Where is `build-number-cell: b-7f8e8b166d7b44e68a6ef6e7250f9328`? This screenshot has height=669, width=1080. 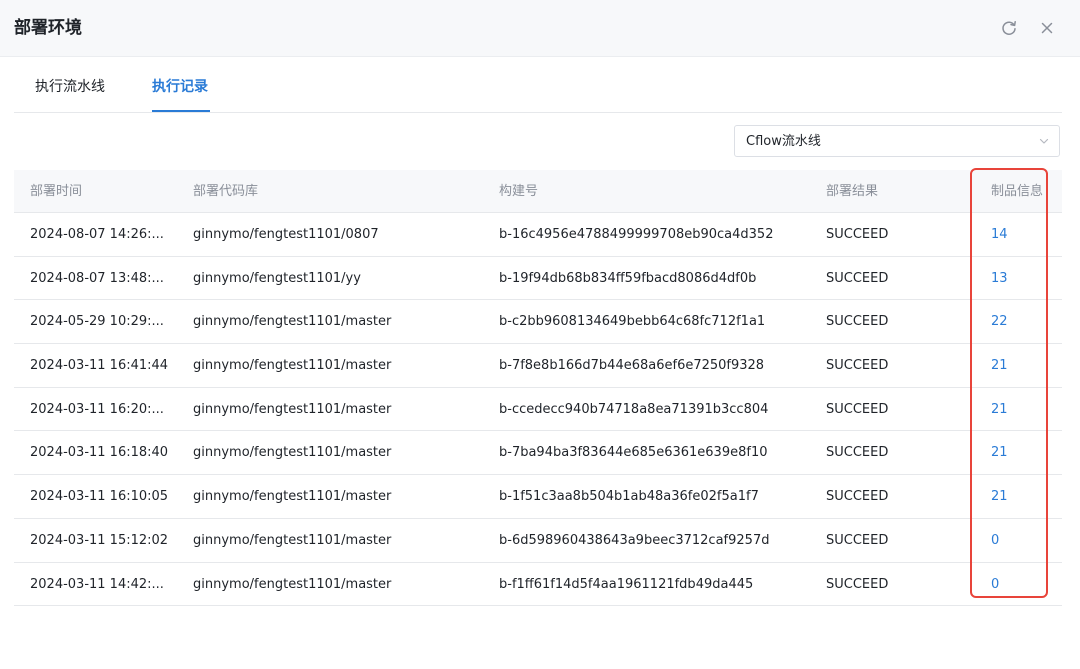
build-number-cell: b-7f8e8b166d7b44e68a6ef6e7250f9328 is located at coordinates (632, 366).